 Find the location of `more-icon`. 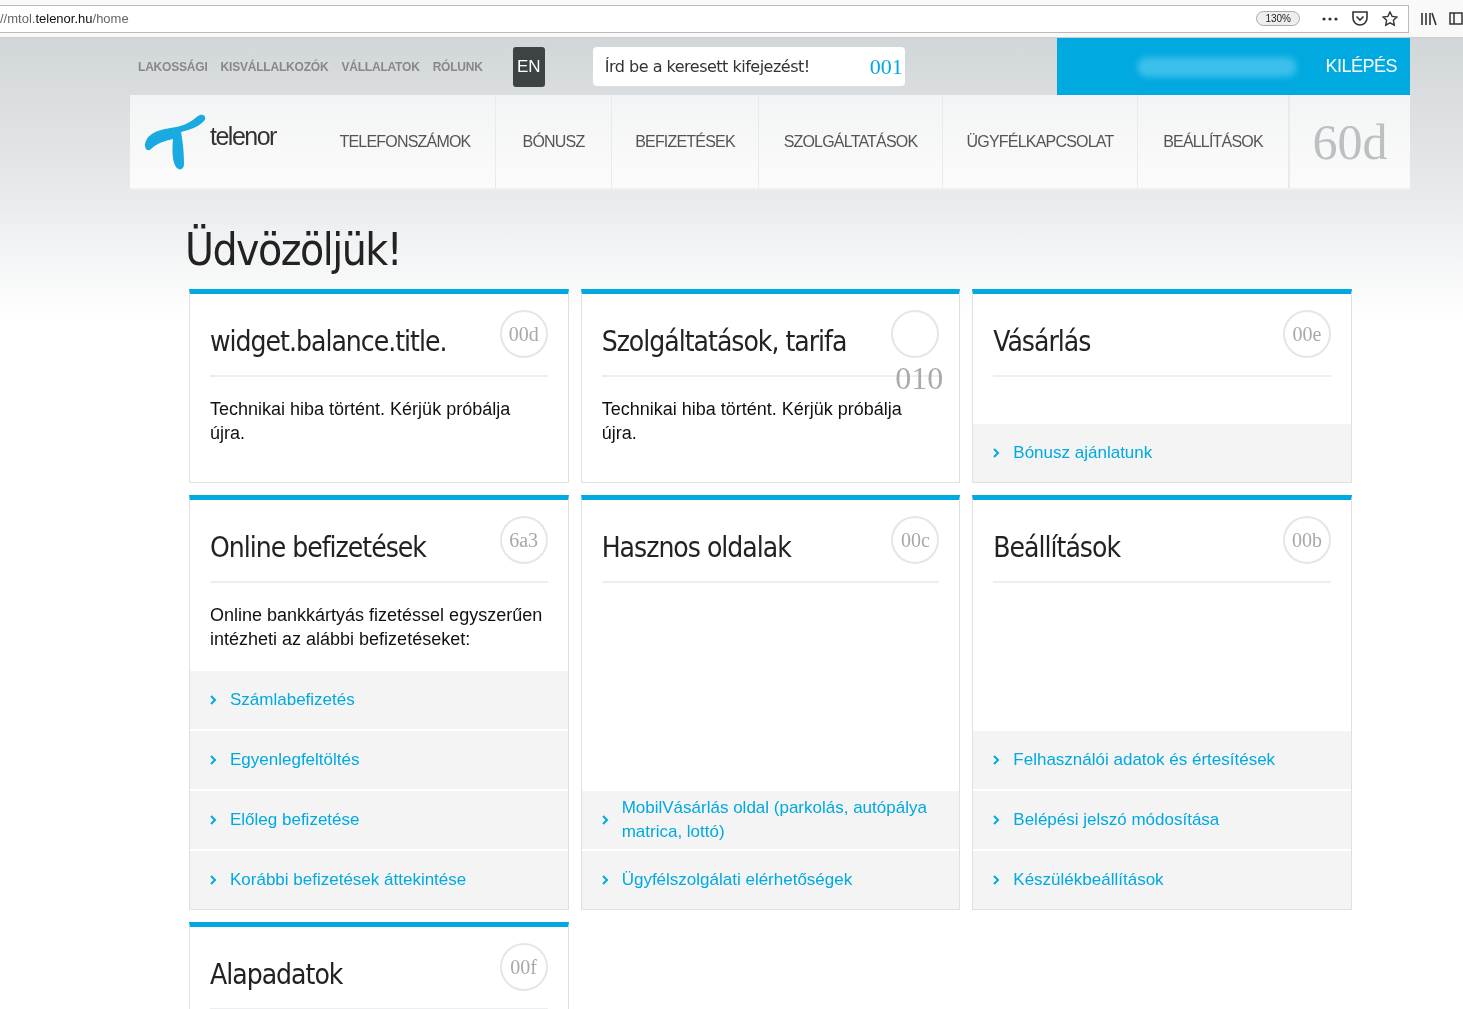

more-icon is located at coordinates (1330, 18).